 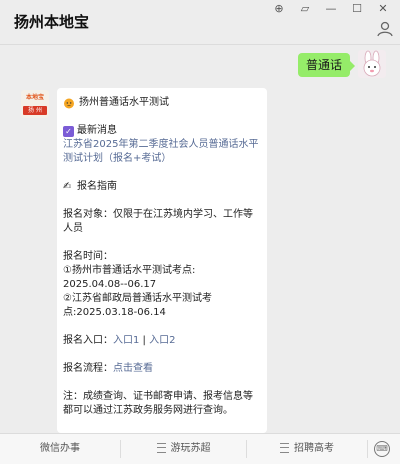 I want to click on flow-label: 报名流程：, so click(x=88, y=368).